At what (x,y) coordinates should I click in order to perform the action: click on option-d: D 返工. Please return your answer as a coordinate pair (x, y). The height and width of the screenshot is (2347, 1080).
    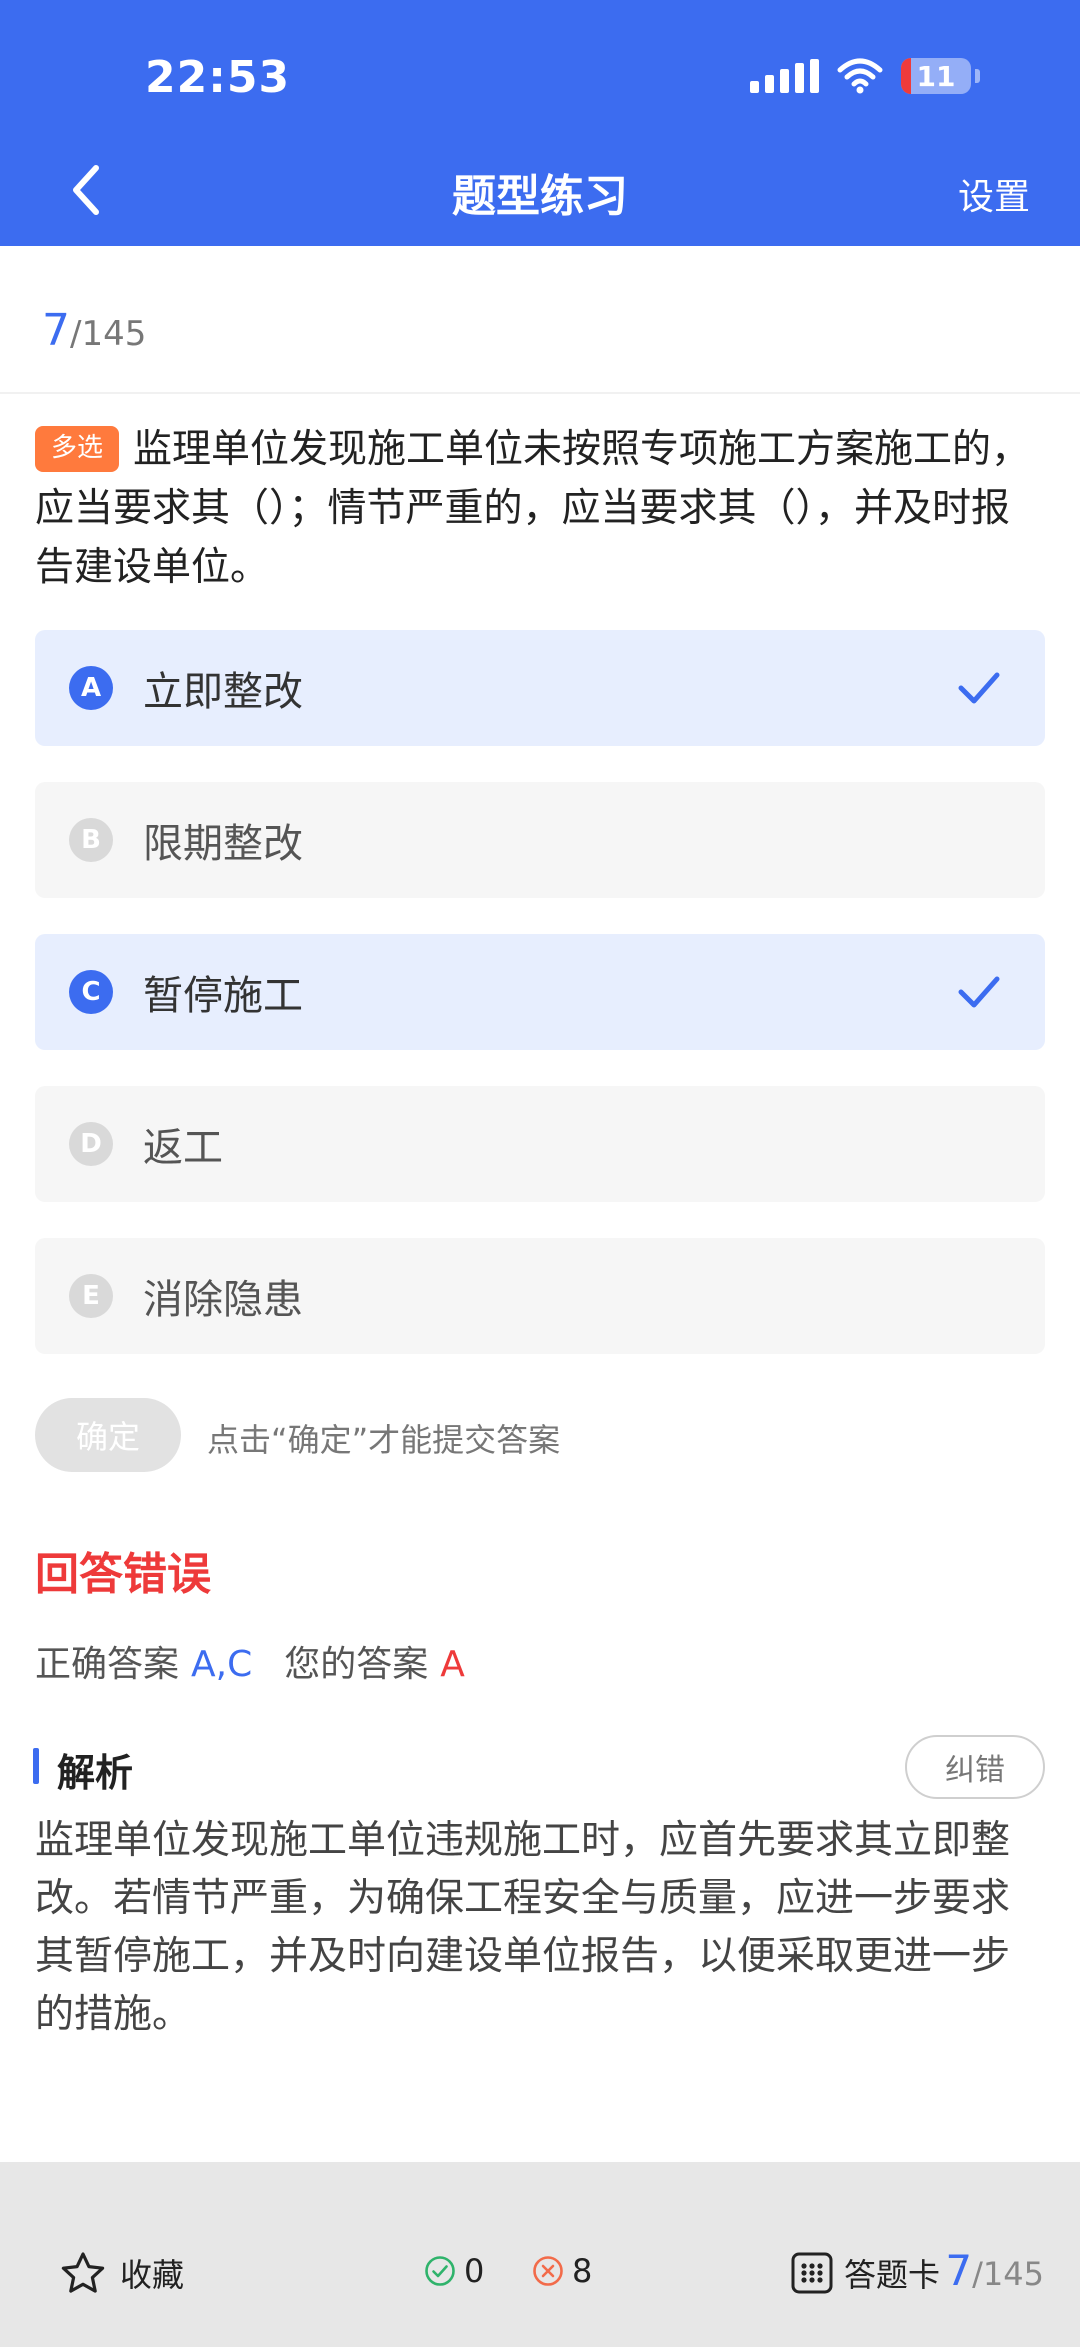
    Looking at the image, I should click on (540, 1144).